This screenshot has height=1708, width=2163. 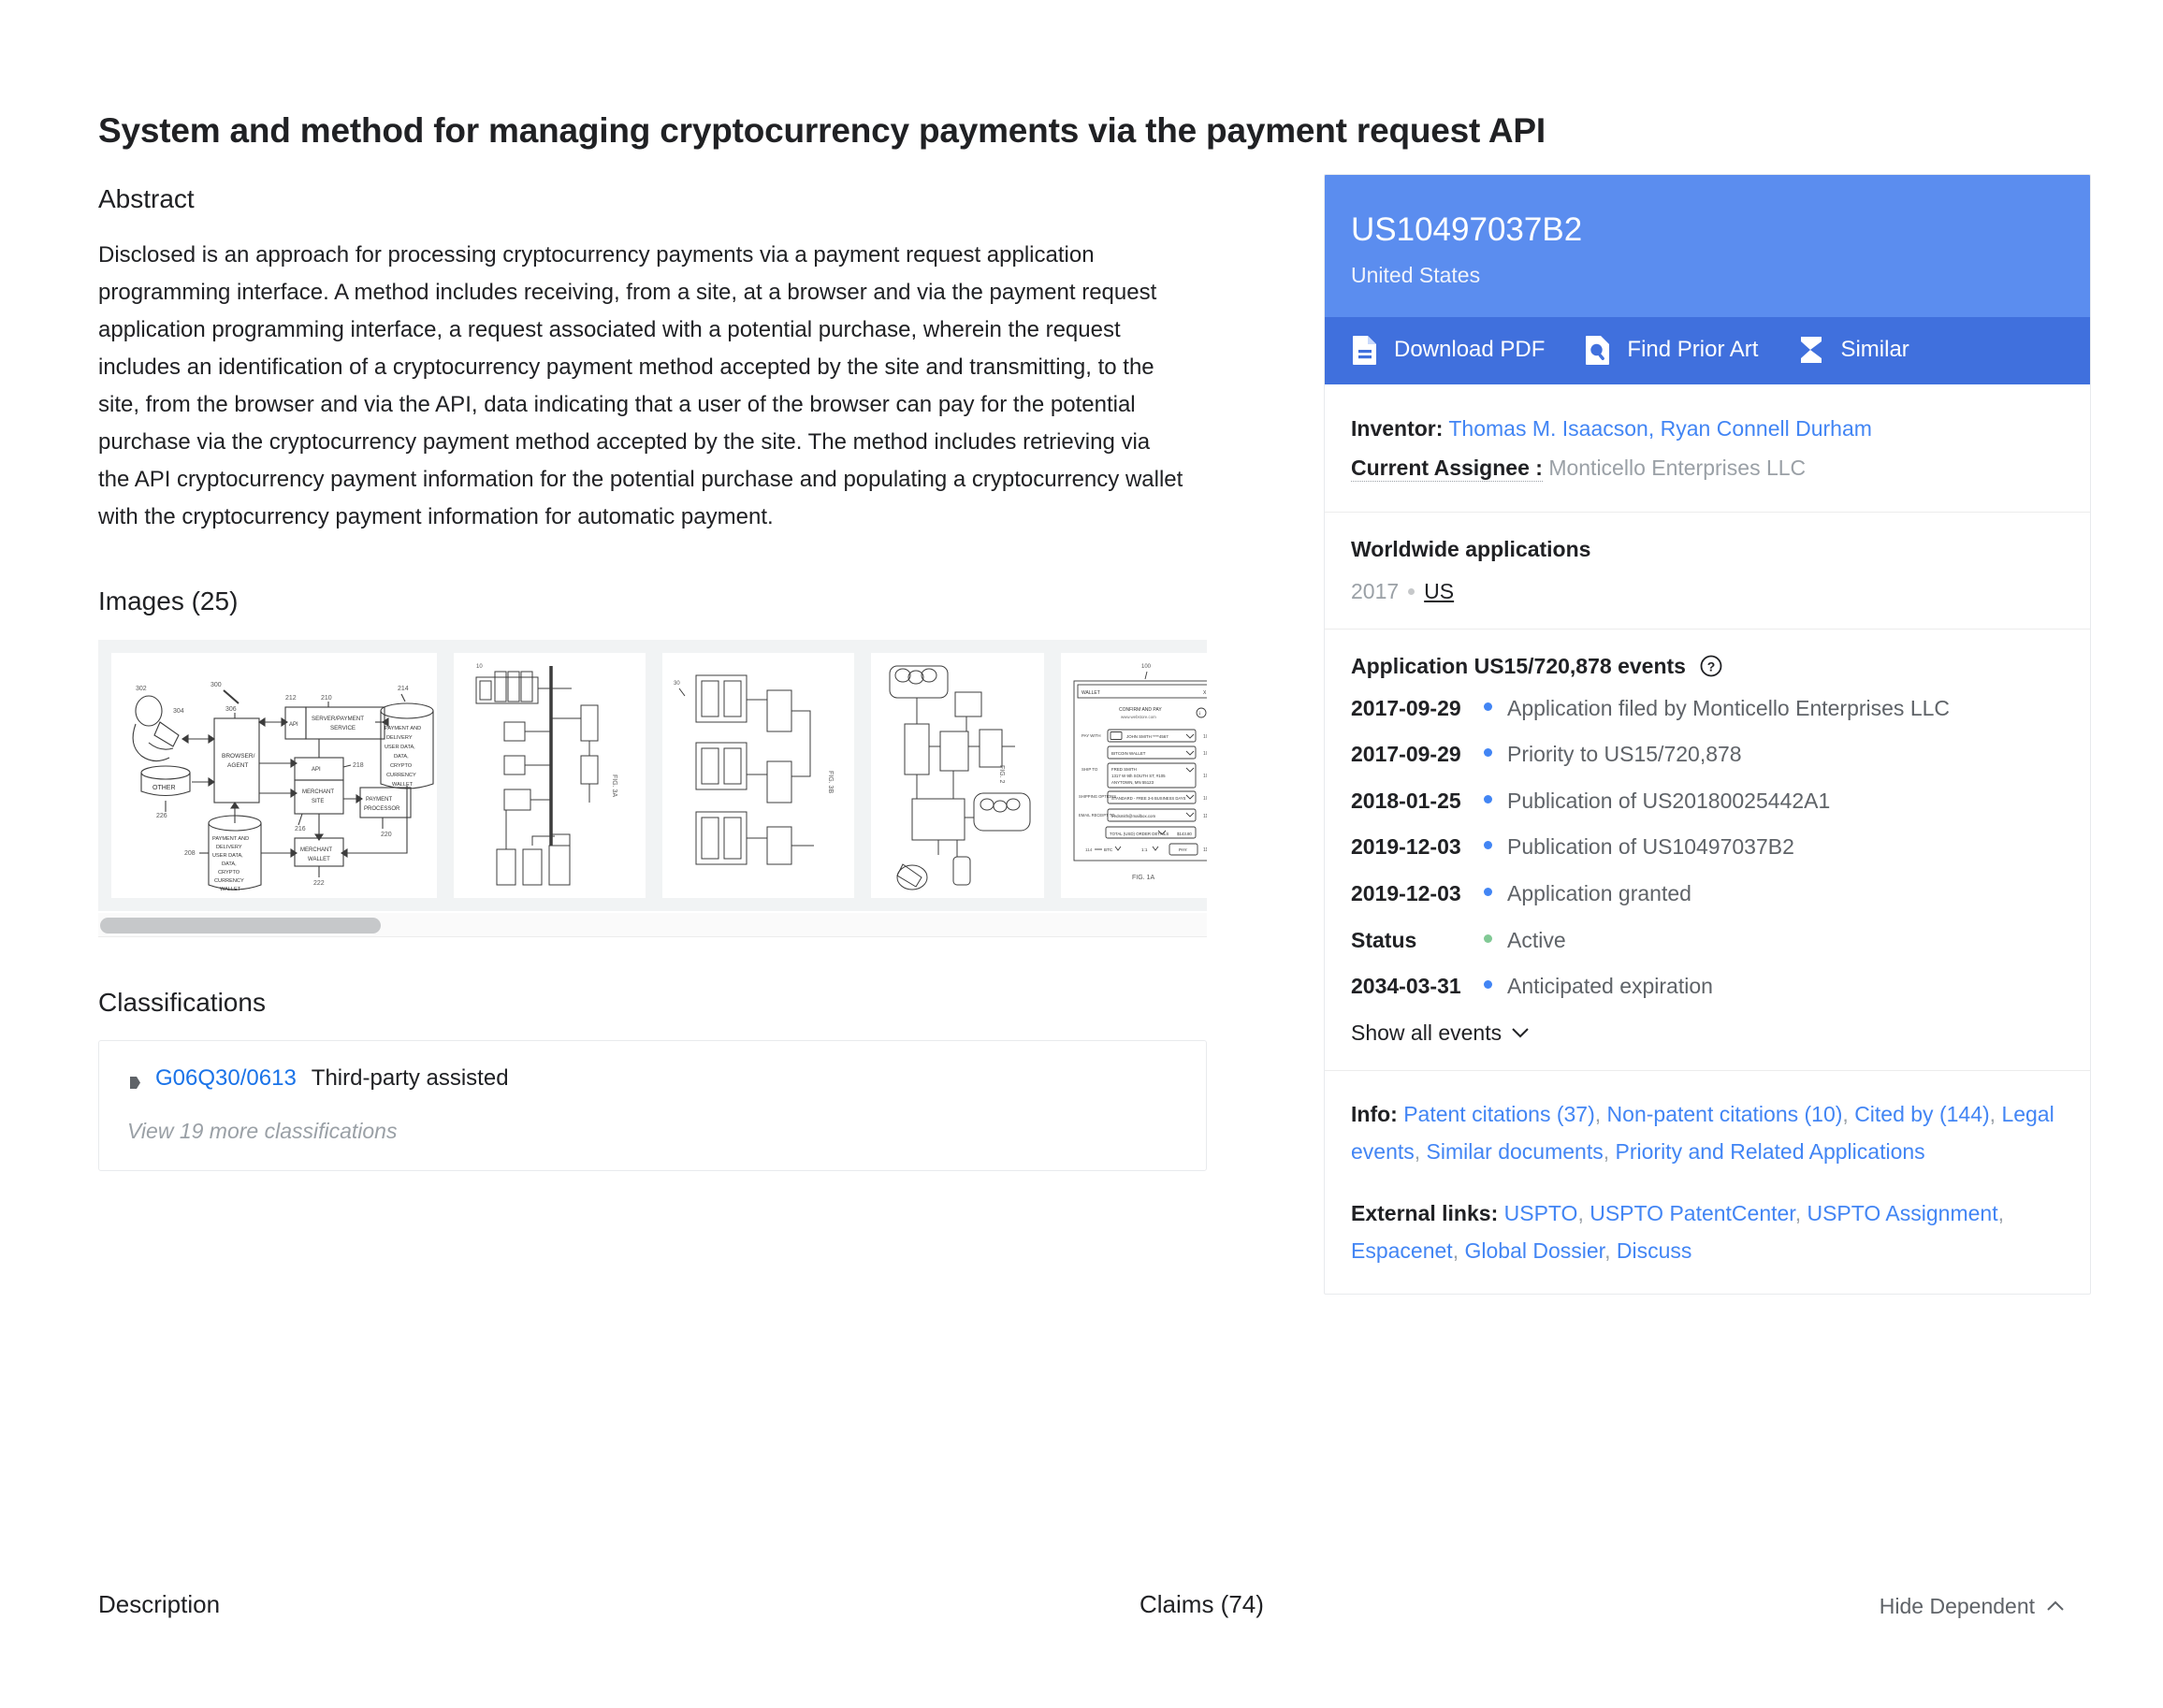 I want to click on event-row: 2017-09-29 Priority to US15/720,878, so click(x=1707, y=755).